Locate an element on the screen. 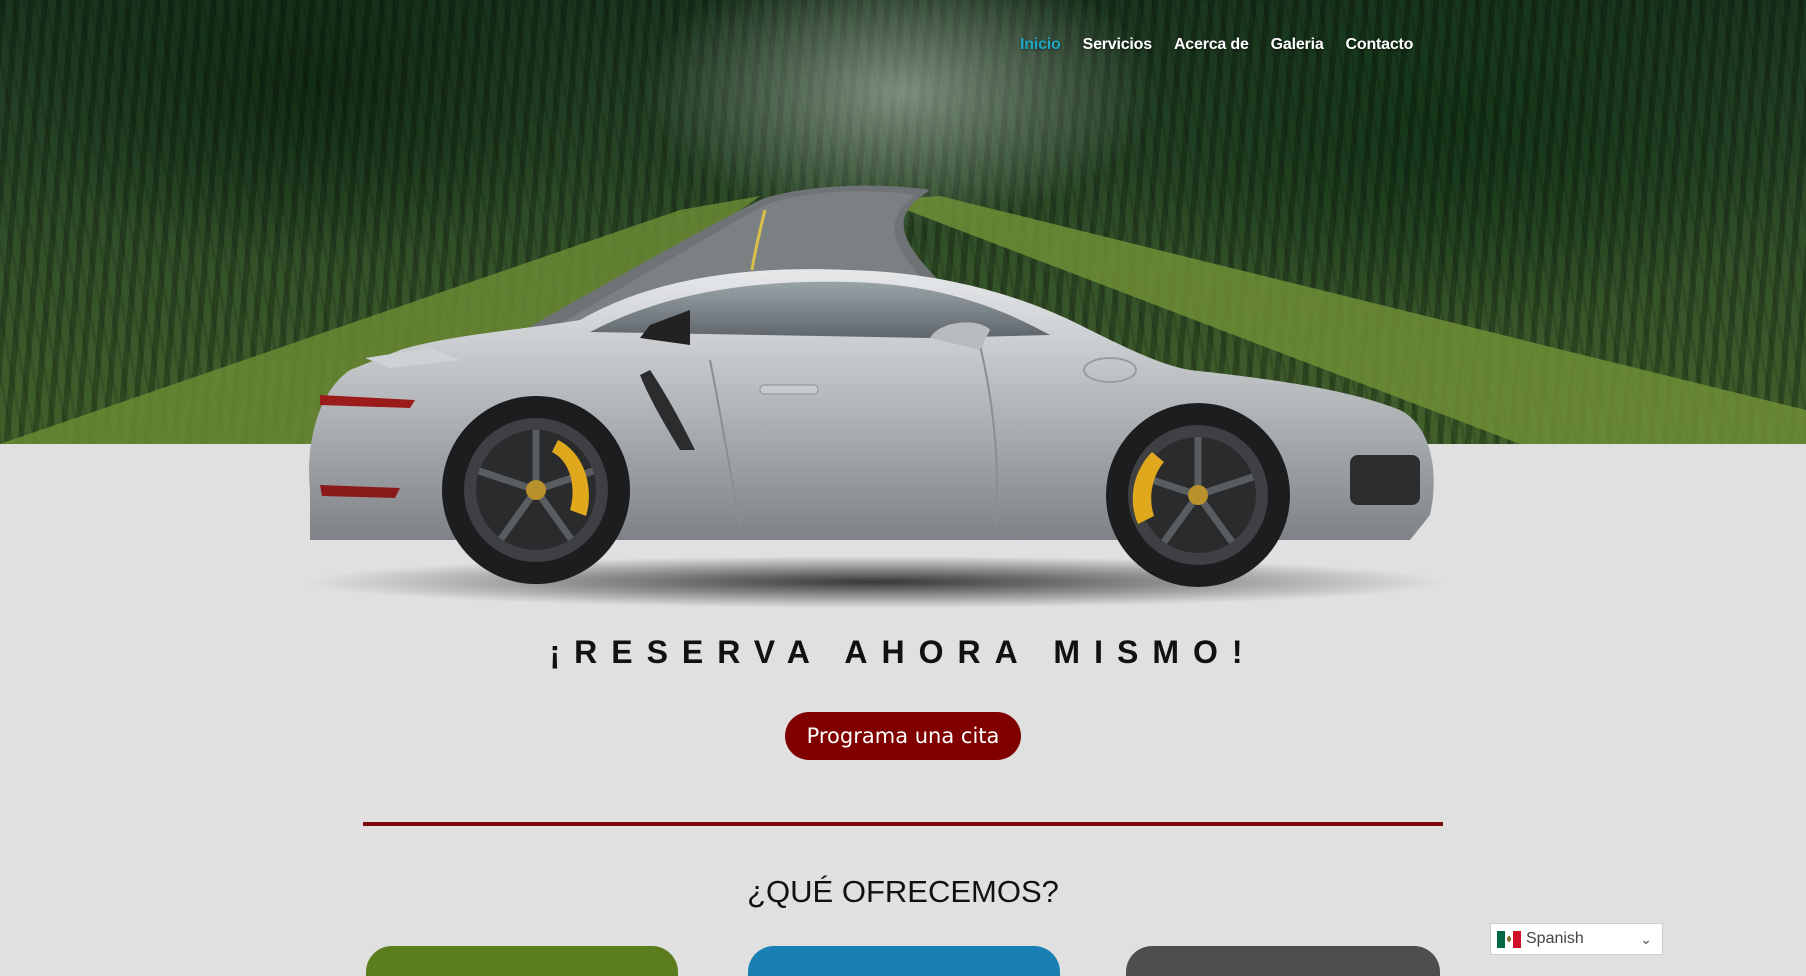 The height and width of the screenshot is (976, 1806). chevron-down-icon: ⌄ is located at coordinates (1646, 939).